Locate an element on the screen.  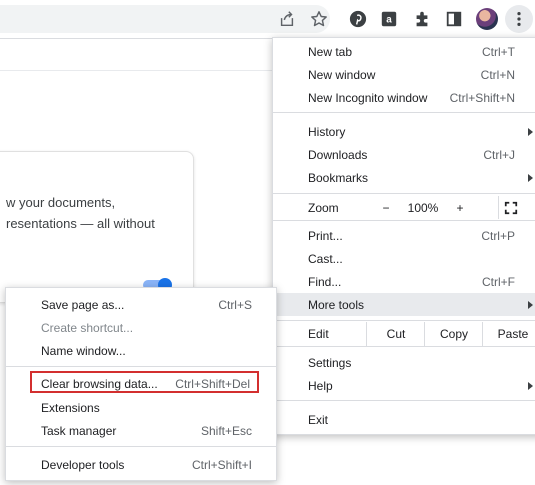
menu-item-find: Find... Ctrl+F is located at coordinates (404, 281).